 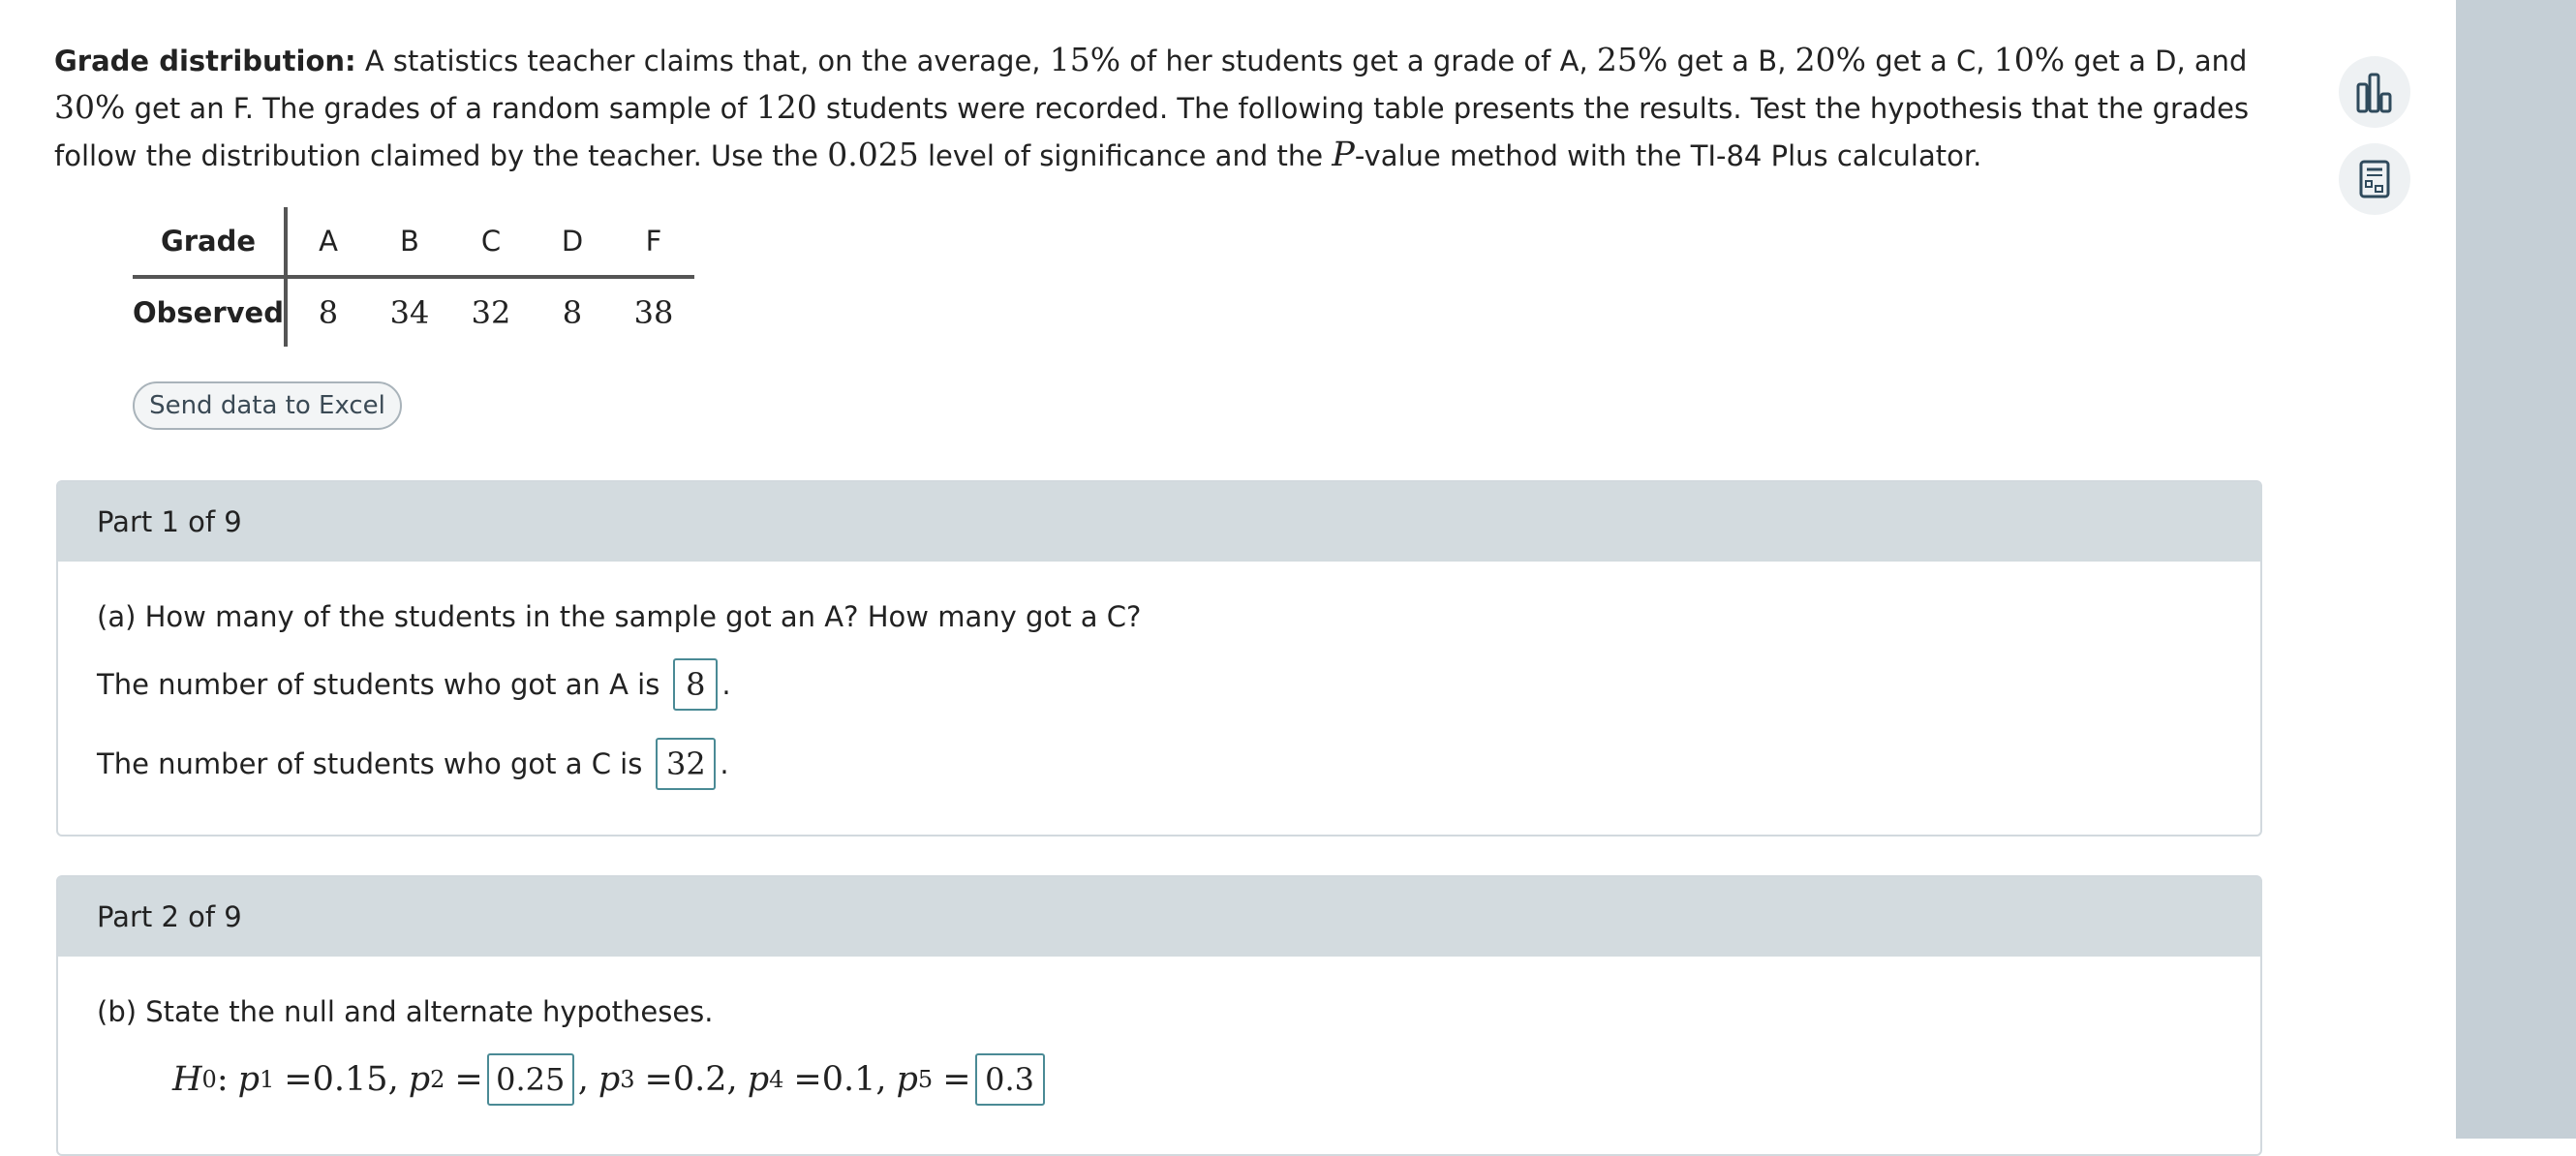 I want to click on observed-cell: 34, so click(x=409, y=312).